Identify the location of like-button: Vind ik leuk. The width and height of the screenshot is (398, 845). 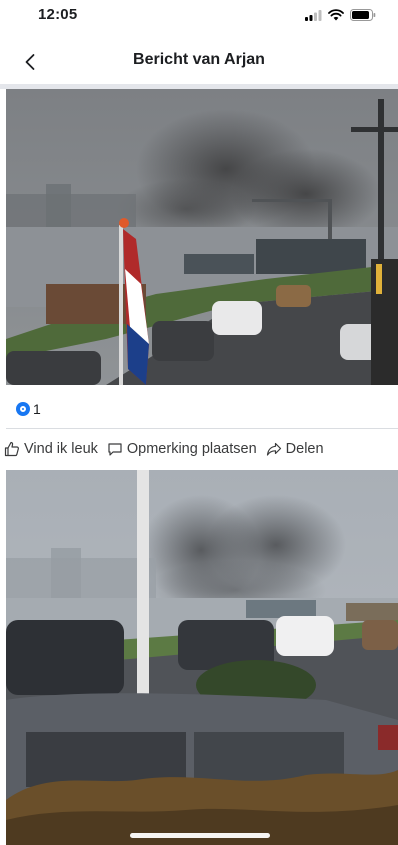
(51, 449).